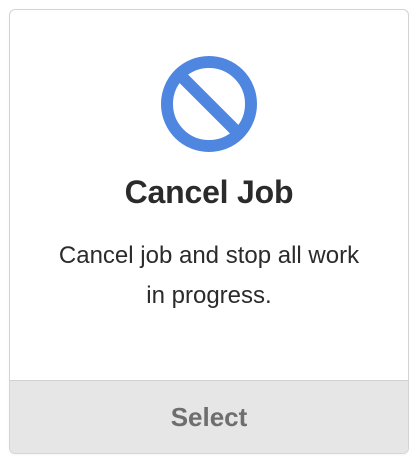  I want to click on select-button-label: Select, so click(209, 416).